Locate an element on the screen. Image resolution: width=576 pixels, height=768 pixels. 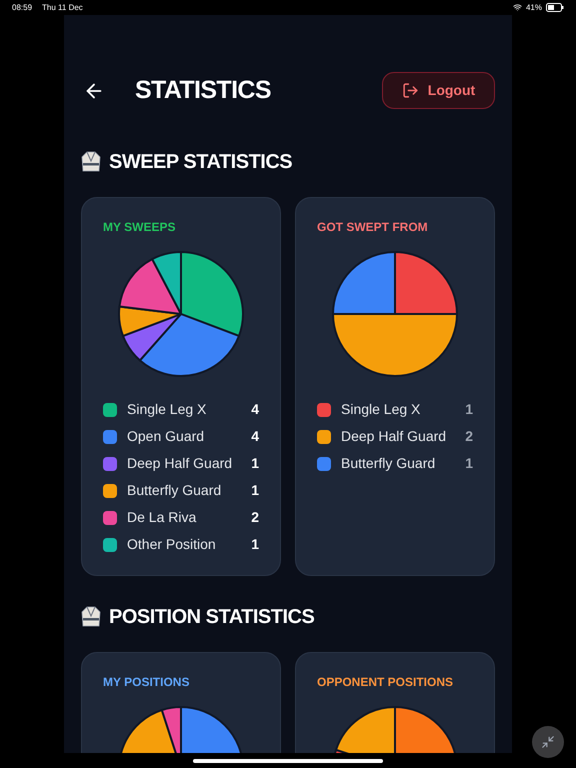
logout-button: Logout is located at coordinates (438, 90).